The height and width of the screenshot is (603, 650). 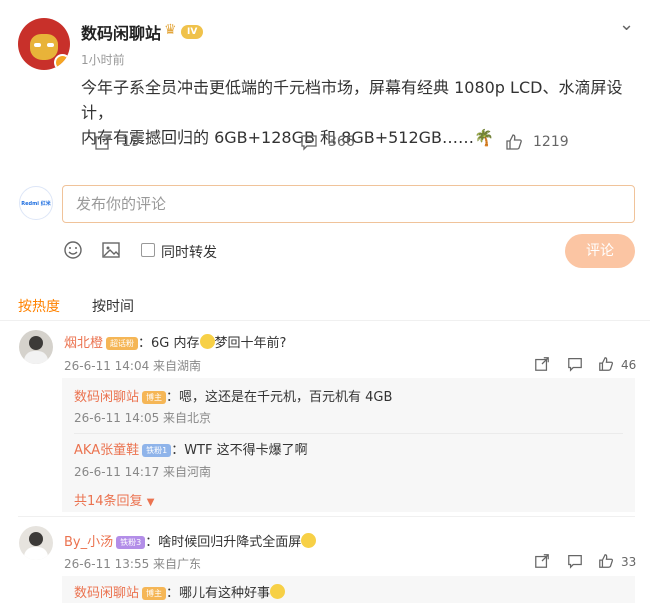 What do you see at coordinates (629, 562) in the screenshot?
I see `comment-like-count: 33` at bounding box center [629, 562].